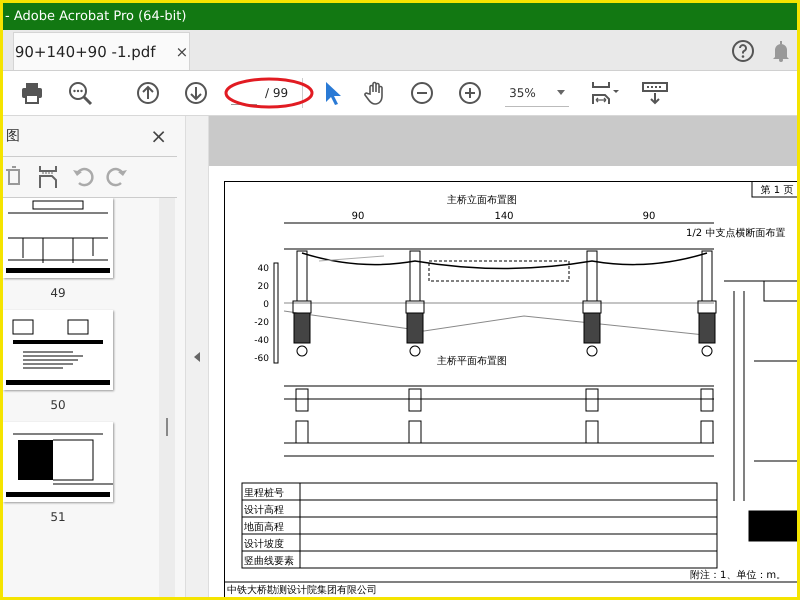 Image resolution: width=800 pixels, height=600 pixels. What do you see at coordinates (472, 361) in the screenshot?
I see `drawing-title: 主桥平面布置图` at bounding box center [472, 361].